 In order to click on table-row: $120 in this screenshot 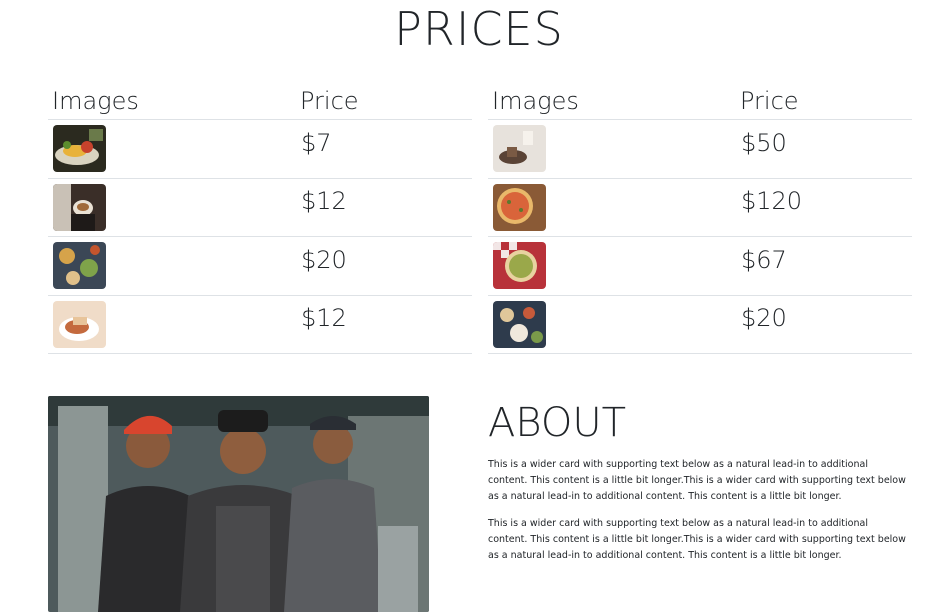, I will do `click(700, 208)`.